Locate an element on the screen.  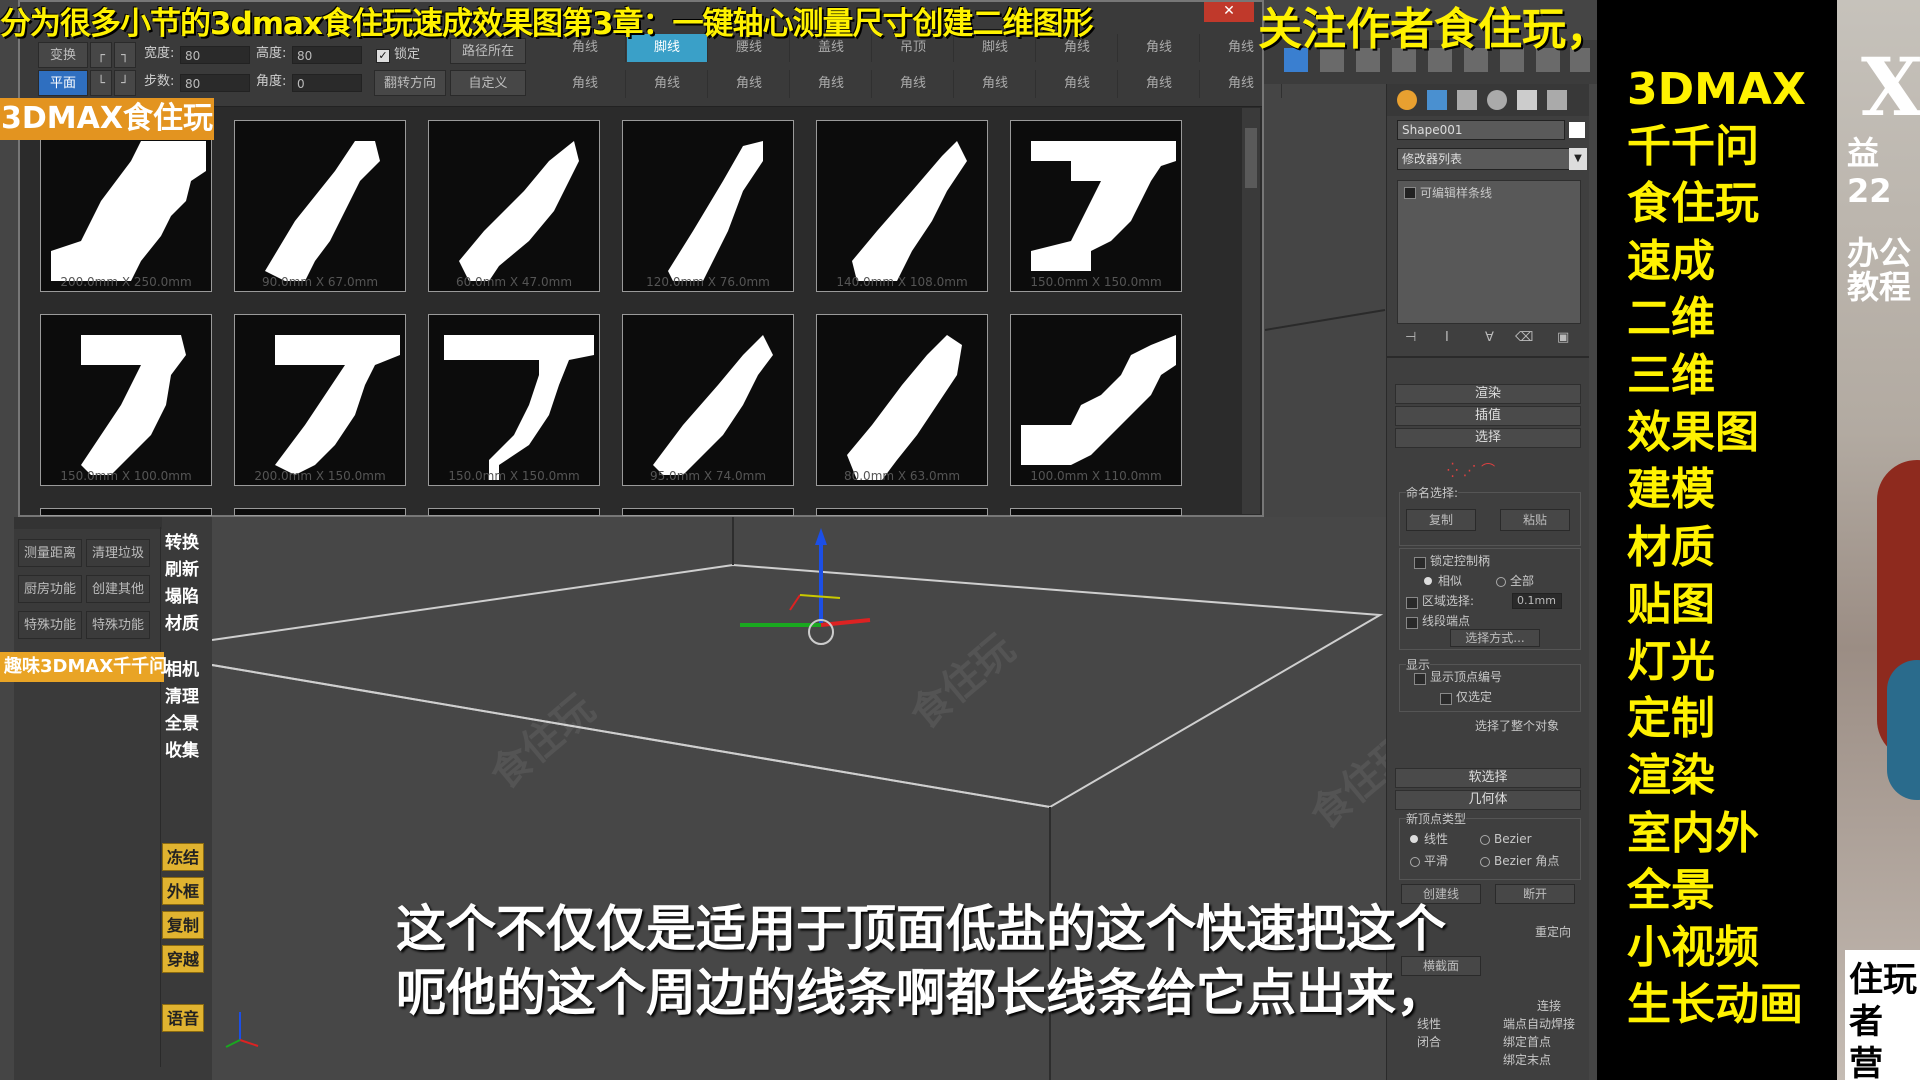
similar-radio is located at coordinates (1428, 581).